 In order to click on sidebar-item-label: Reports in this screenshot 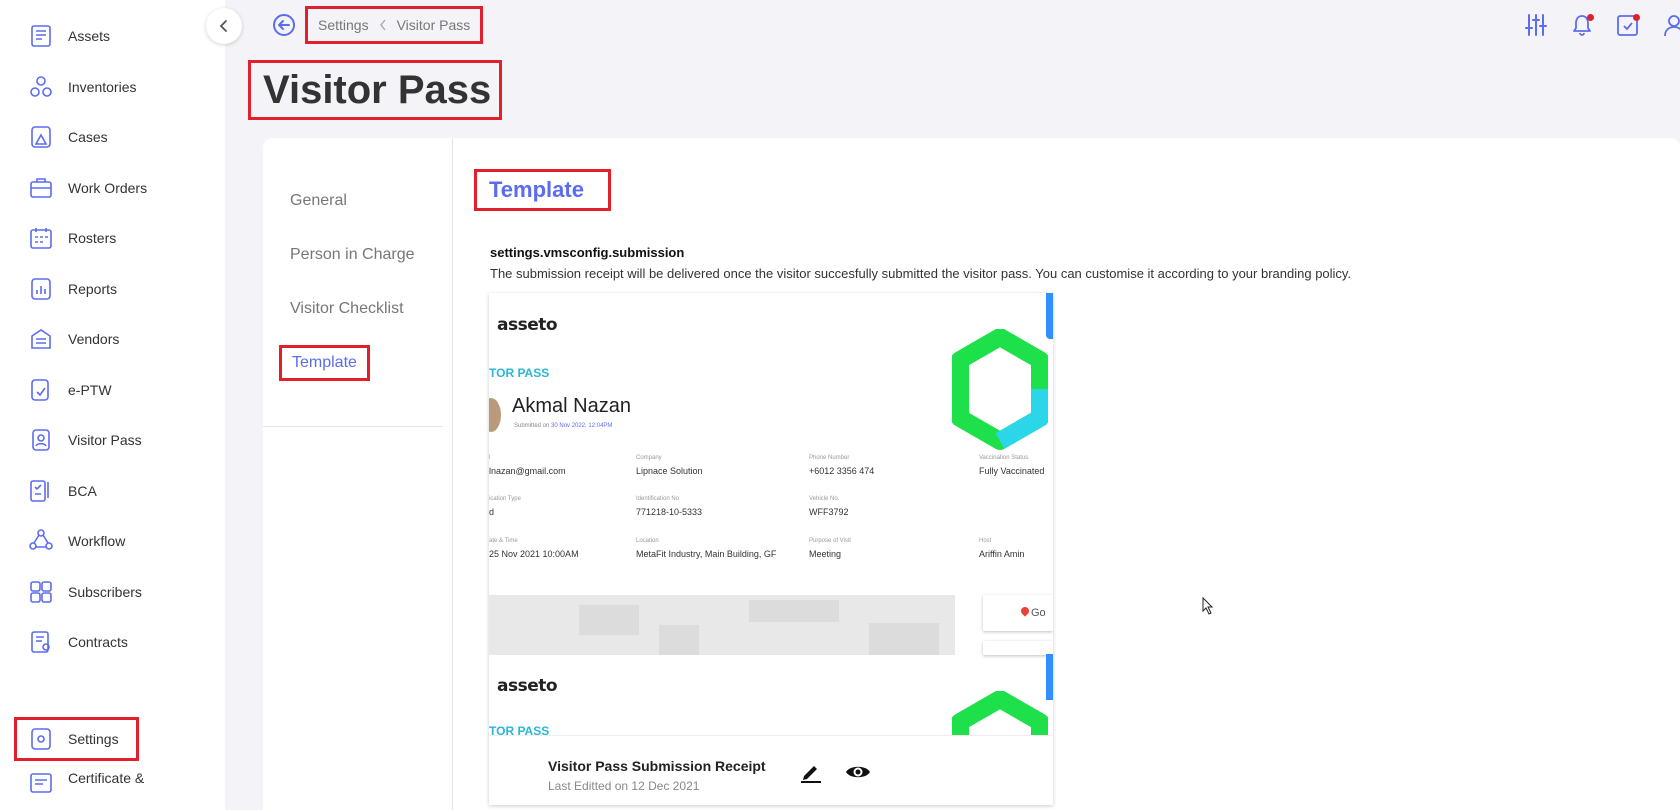, I will do `click(93, 289)`.